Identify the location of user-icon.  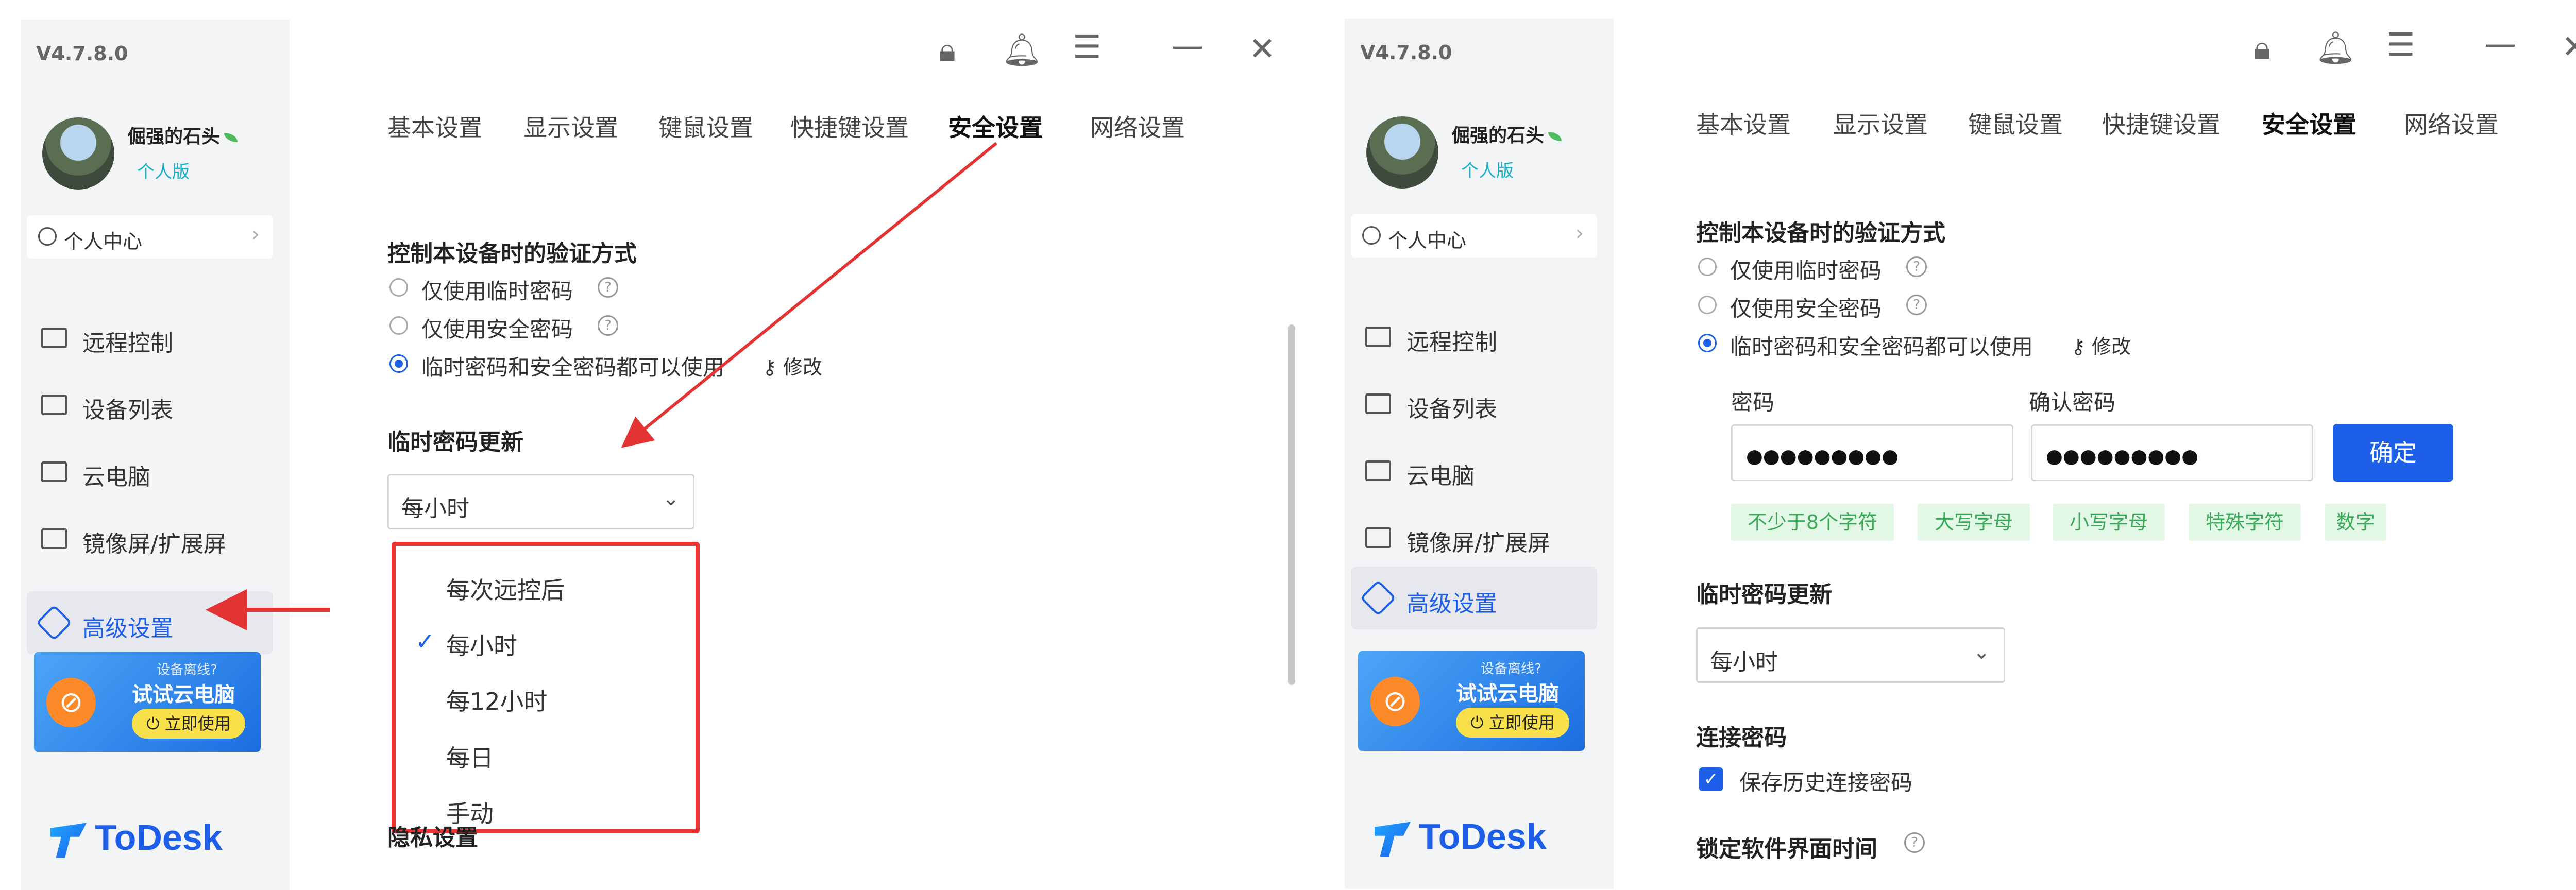
(1371, 235).